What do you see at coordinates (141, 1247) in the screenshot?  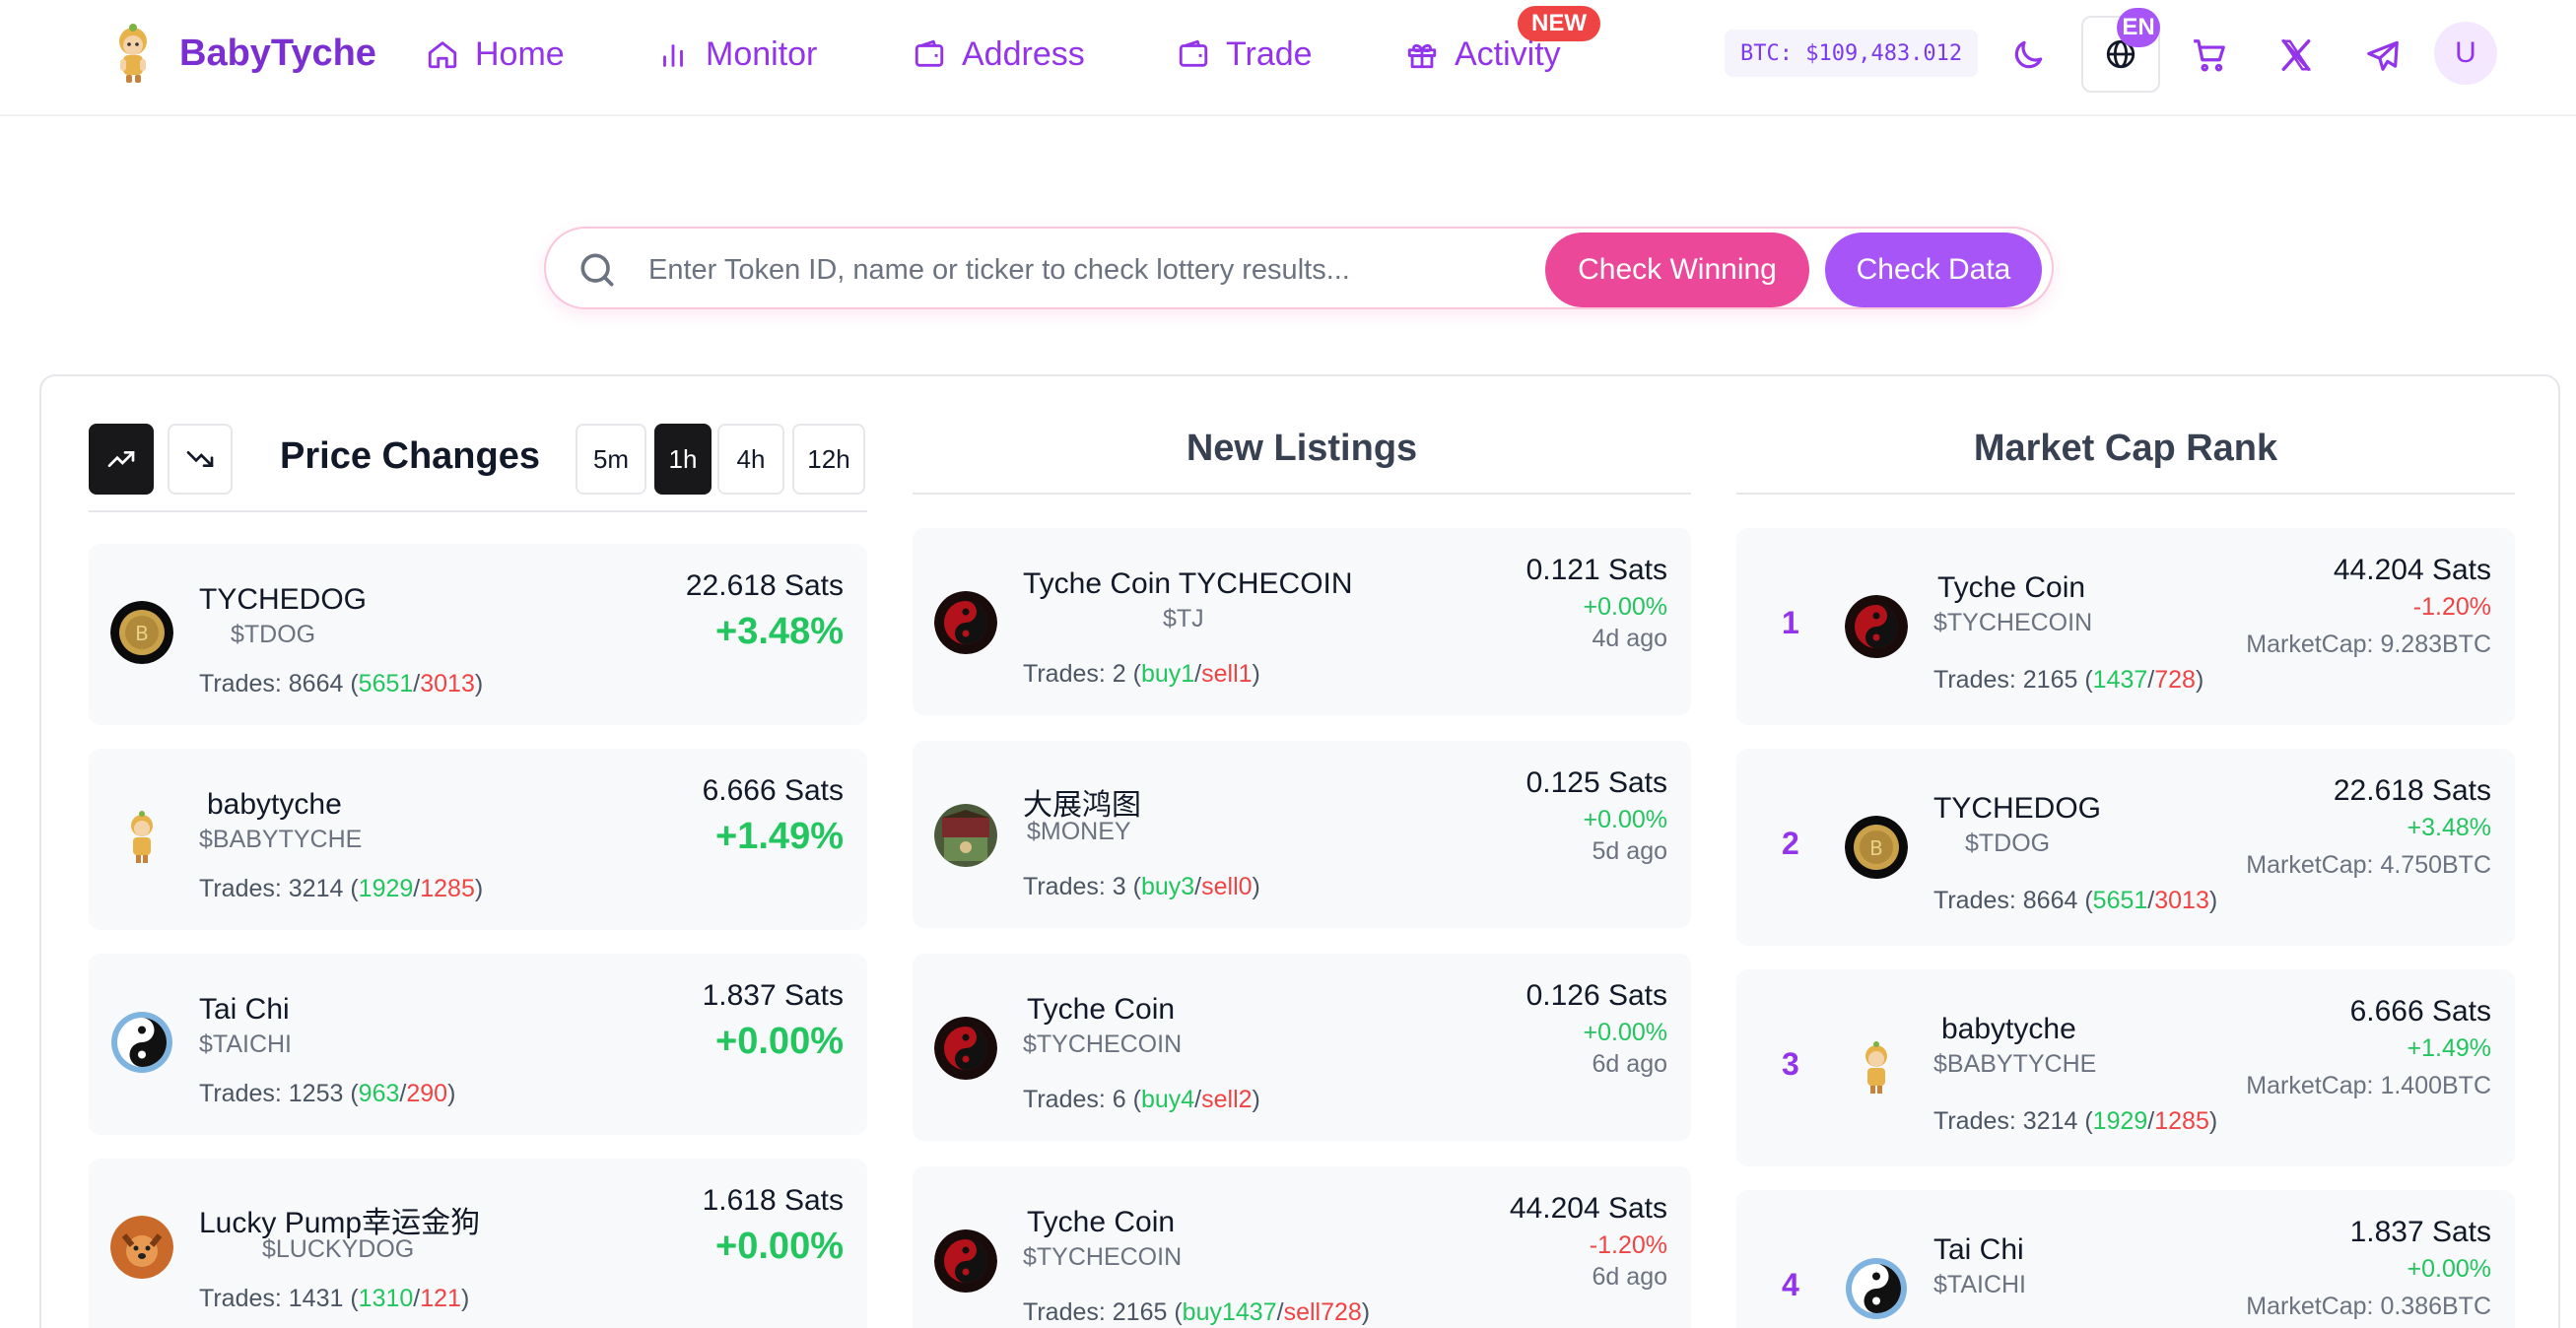 I see `dog-icon` at bounding box center [141, 1247].